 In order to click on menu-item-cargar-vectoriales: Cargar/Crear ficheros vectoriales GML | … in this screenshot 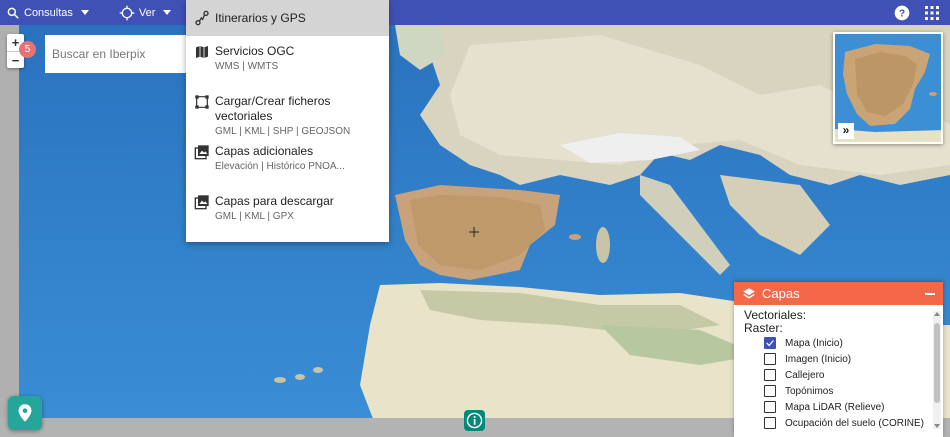, I will do `click(287, 111)`.